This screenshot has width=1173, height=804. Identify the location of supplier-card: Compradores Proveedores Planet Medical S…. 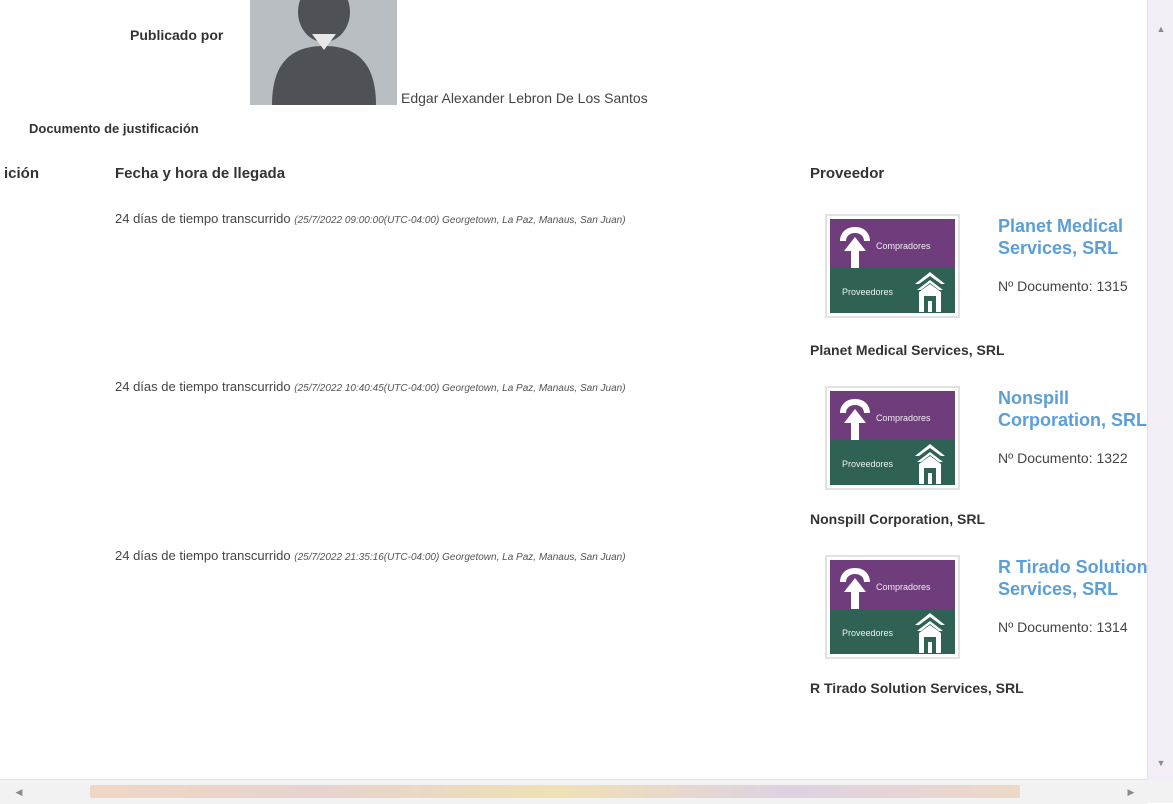
(986, 268).